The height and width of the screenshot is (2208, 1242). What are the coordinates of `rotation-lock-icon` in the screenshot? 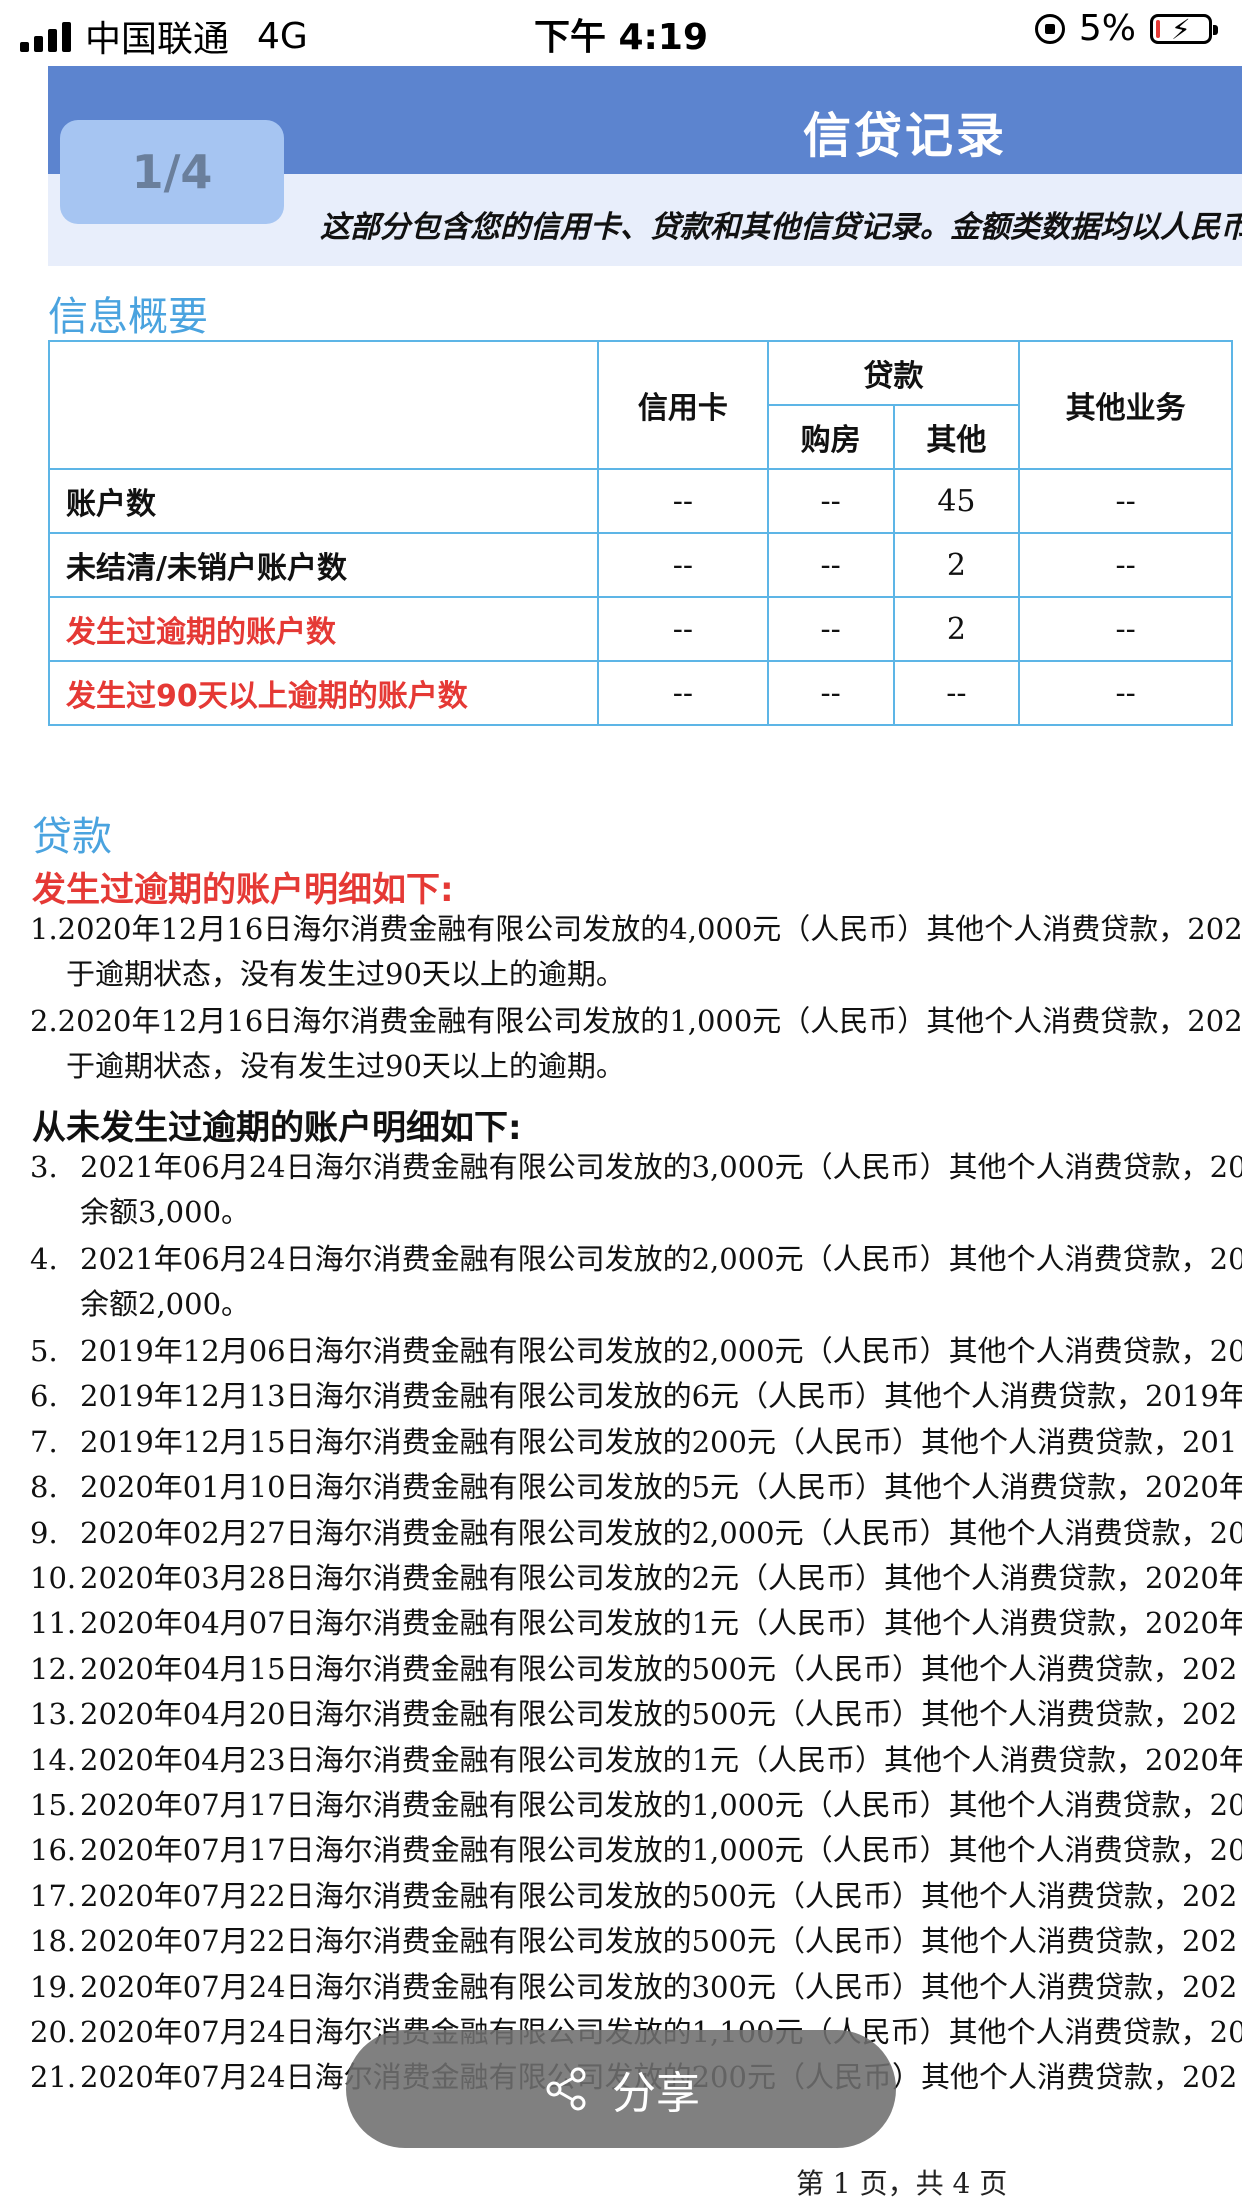 It's located at (1049, 28).